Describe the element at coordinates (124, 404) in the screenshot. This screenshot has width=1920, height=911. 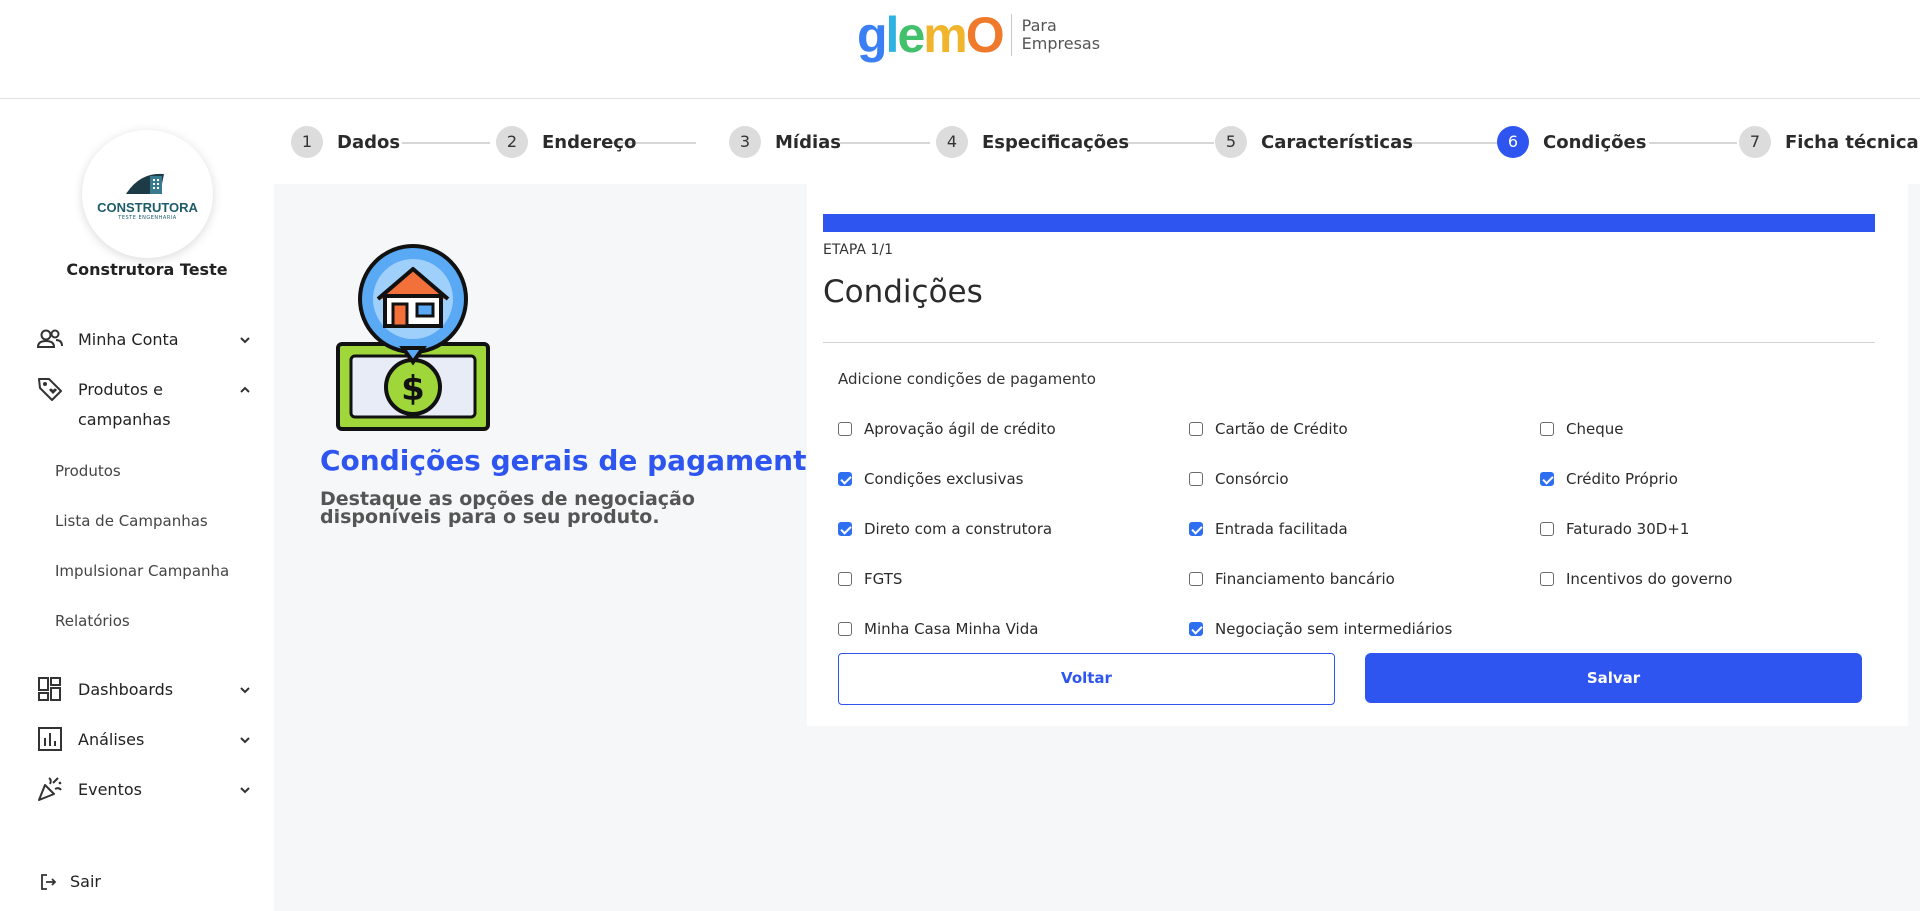
I see `nav-label: Produtos e campanhas` at that location.